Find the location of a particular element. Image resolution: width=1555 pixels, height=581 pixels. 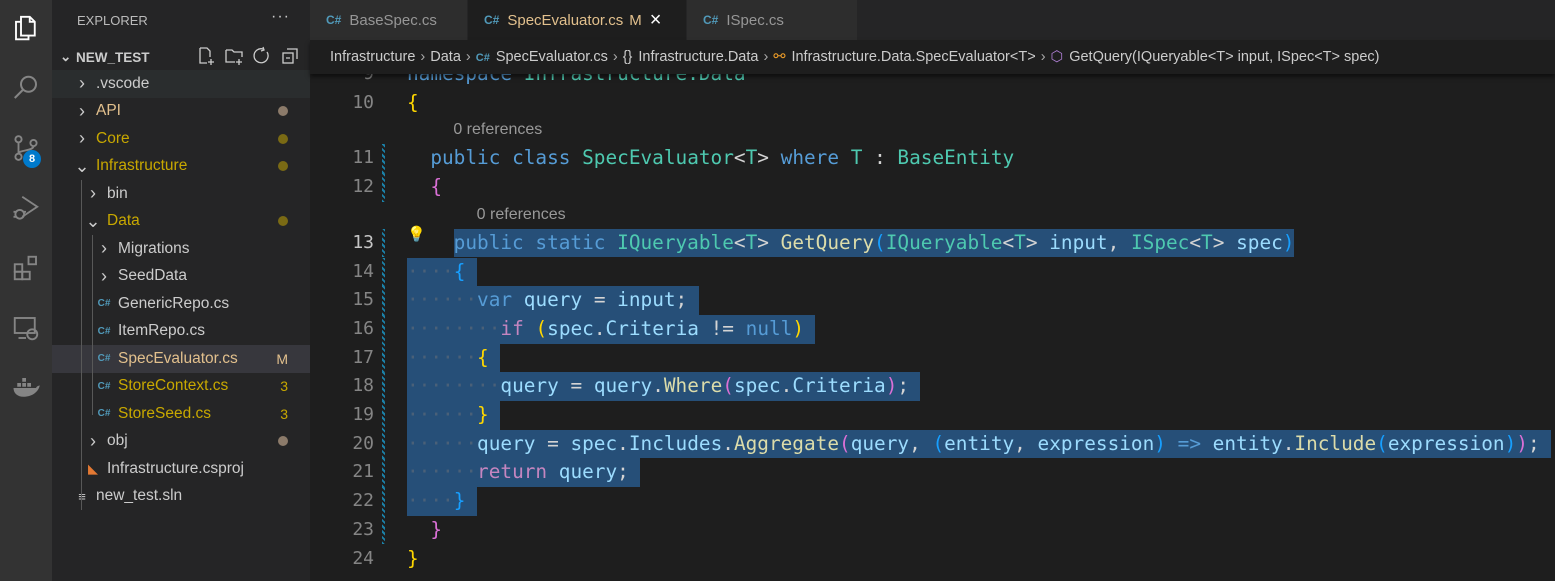

tree-item: › .vscode is located at coordinates (181, 84).